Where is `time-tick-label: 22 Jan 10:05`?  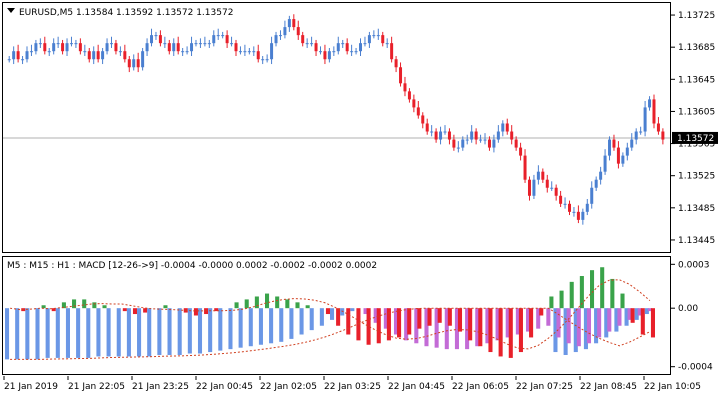
time-tick-label: 22 Jan 10:05 is located at coordinates (672, 387).